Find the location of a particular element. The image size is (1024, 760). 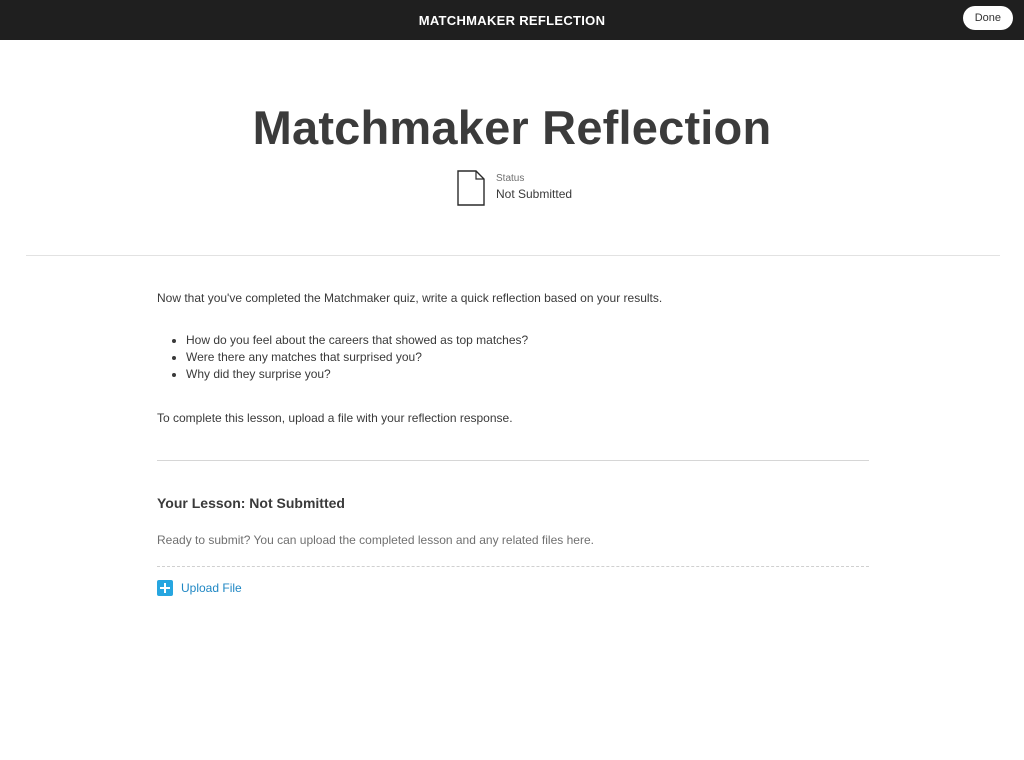

top-bar: MATCHMAKER REFLECTION Done is located at coordinates (512, 20).